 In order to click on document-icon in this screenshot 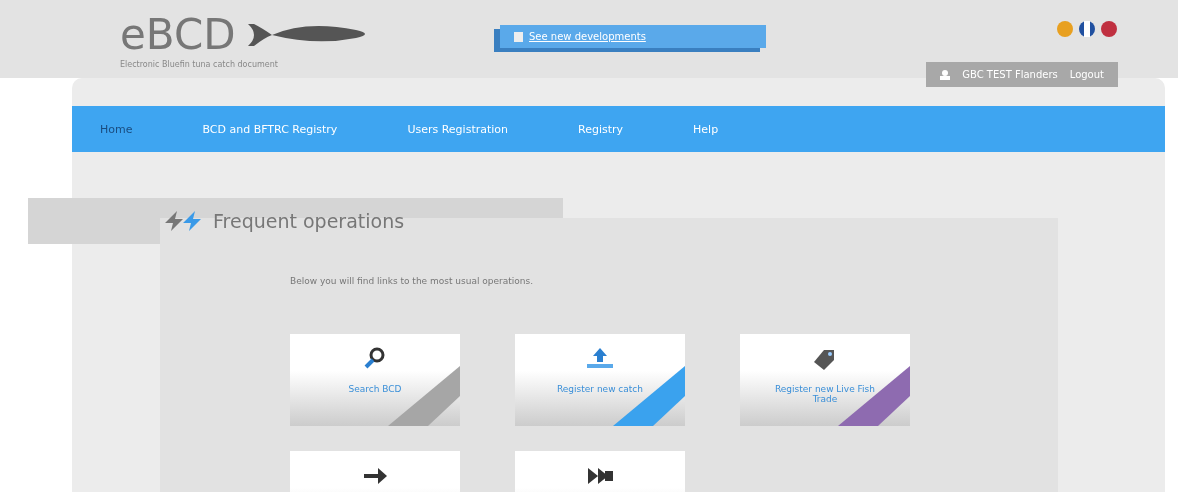, I will do `click(518, 36)`.